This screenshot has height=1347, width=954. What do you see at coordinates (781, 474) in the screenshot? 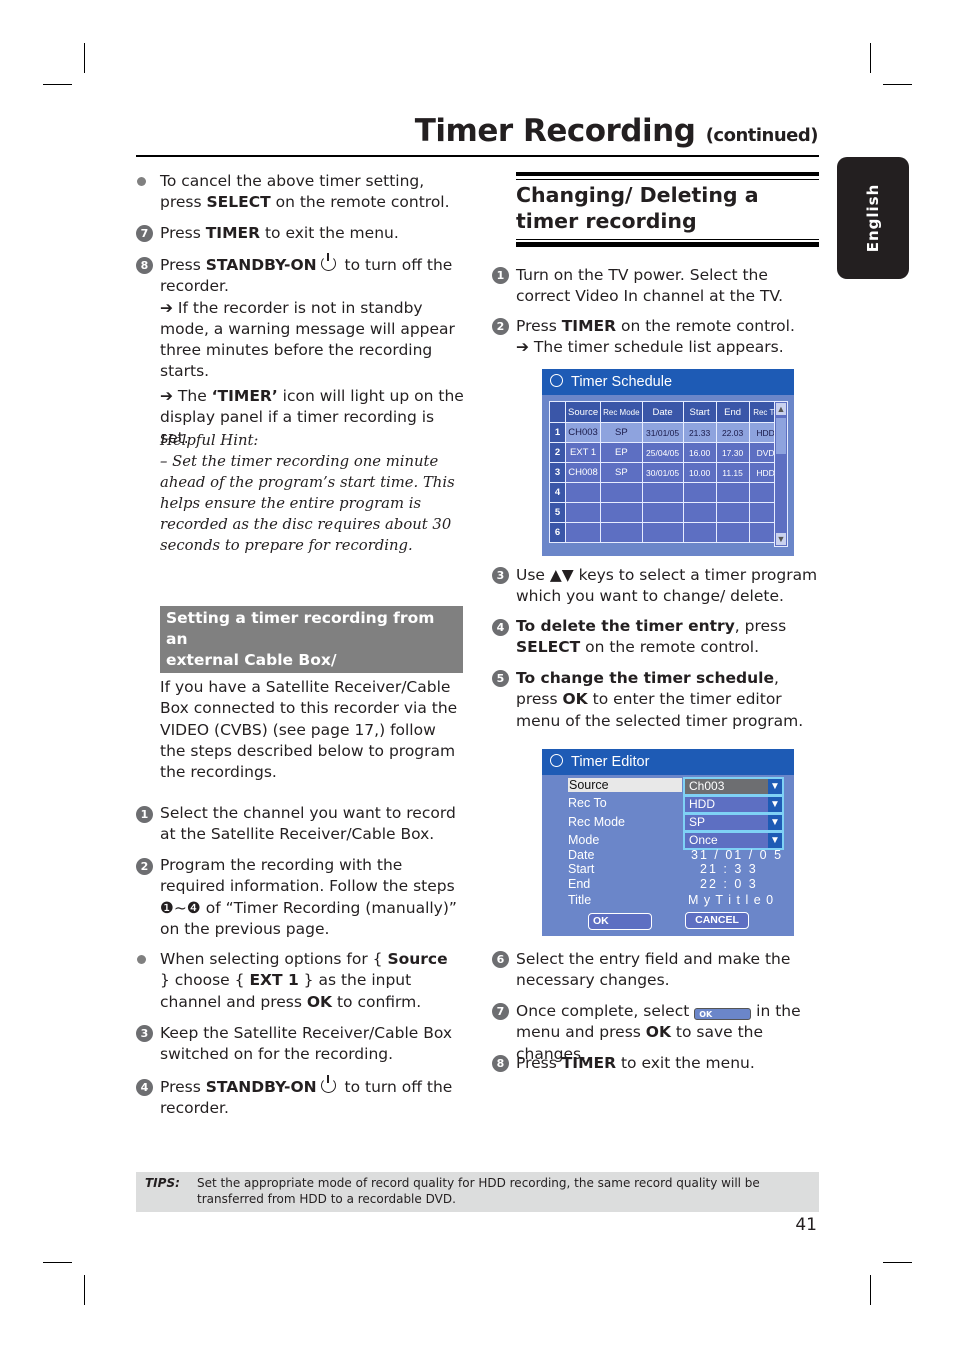
I see `scrollbar: ▲ ▼` at bounding box center [781, 474].